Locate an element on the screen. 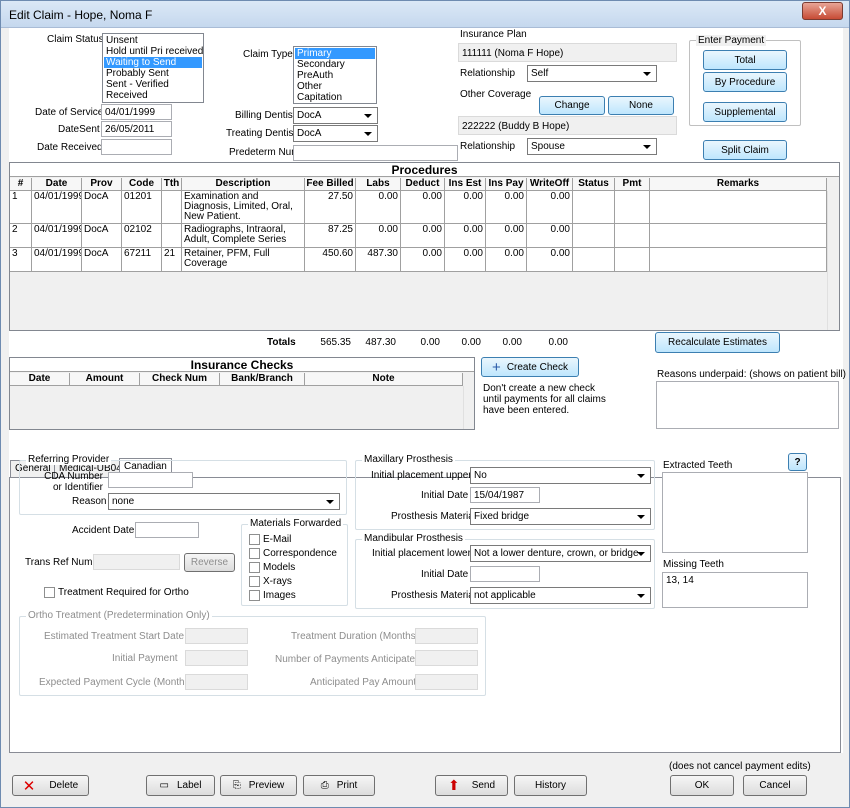 Image resolution: width=850 pixels, height=808 pixels. change-coverage-button: Change is located at coordinates (572, 105).